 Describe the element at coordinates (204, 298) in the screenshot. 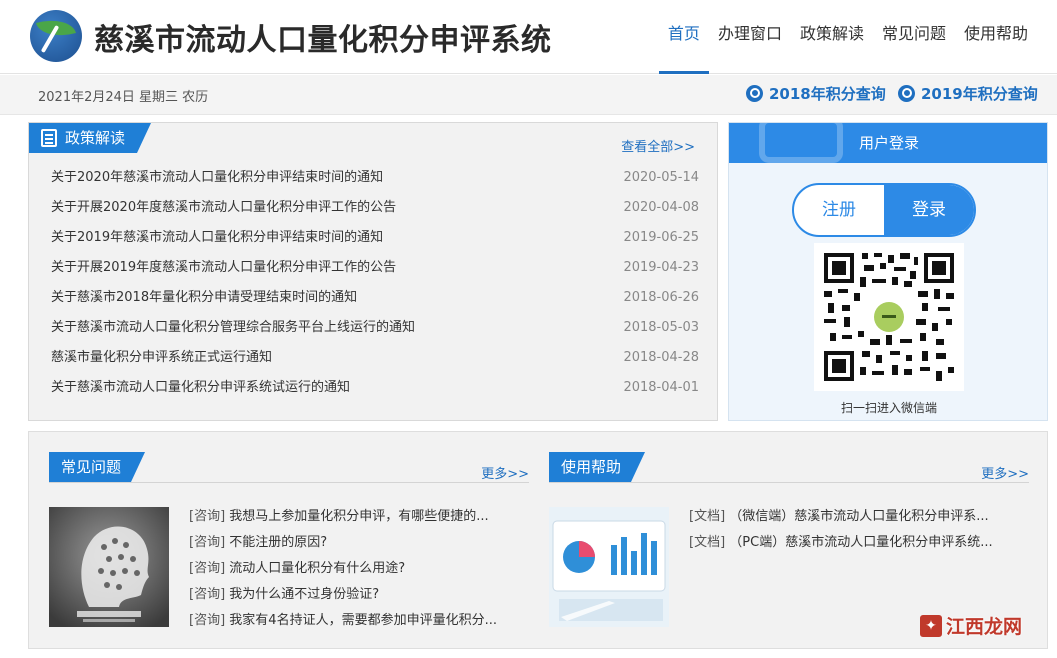

I see `policy-item-title: 关于慈溪市2018年量化积分申请受理结束时间的通知` at that location.